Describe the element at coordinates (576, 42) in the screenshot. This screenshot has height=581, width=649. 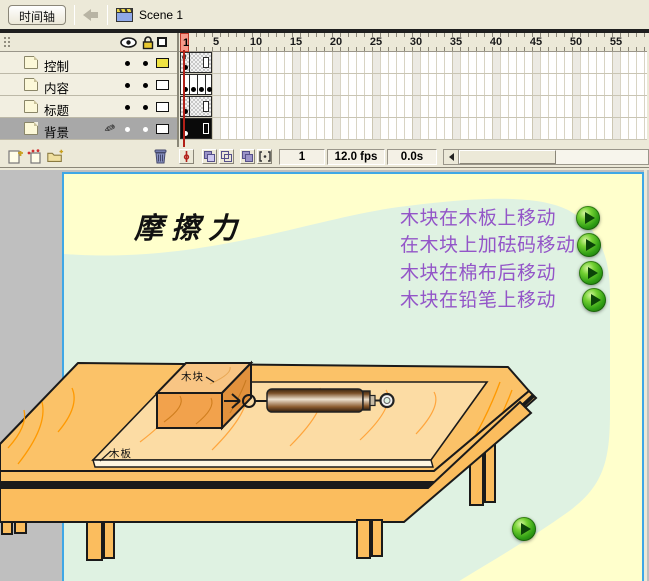
I see `ruler-number: 50` at that location.